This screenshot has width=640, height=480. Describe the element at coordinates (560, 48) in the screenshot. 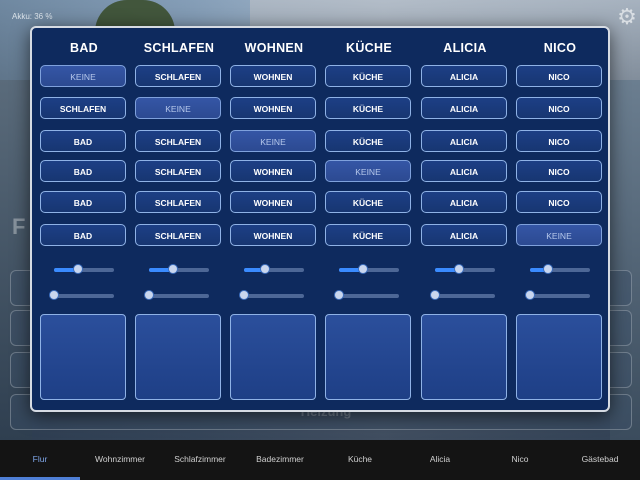

I see `column-title: NICO` at that location.